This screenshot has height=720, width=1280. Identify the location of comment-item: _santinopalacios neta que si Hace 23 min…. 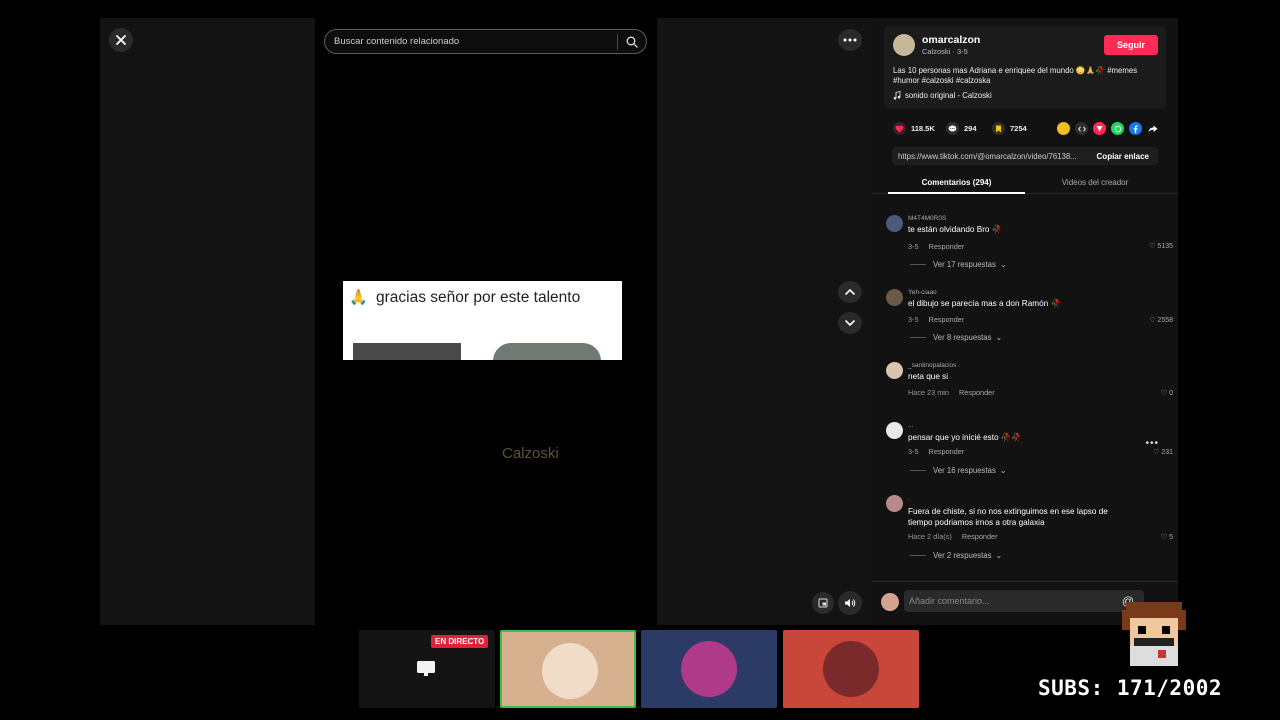
(1029, 380).